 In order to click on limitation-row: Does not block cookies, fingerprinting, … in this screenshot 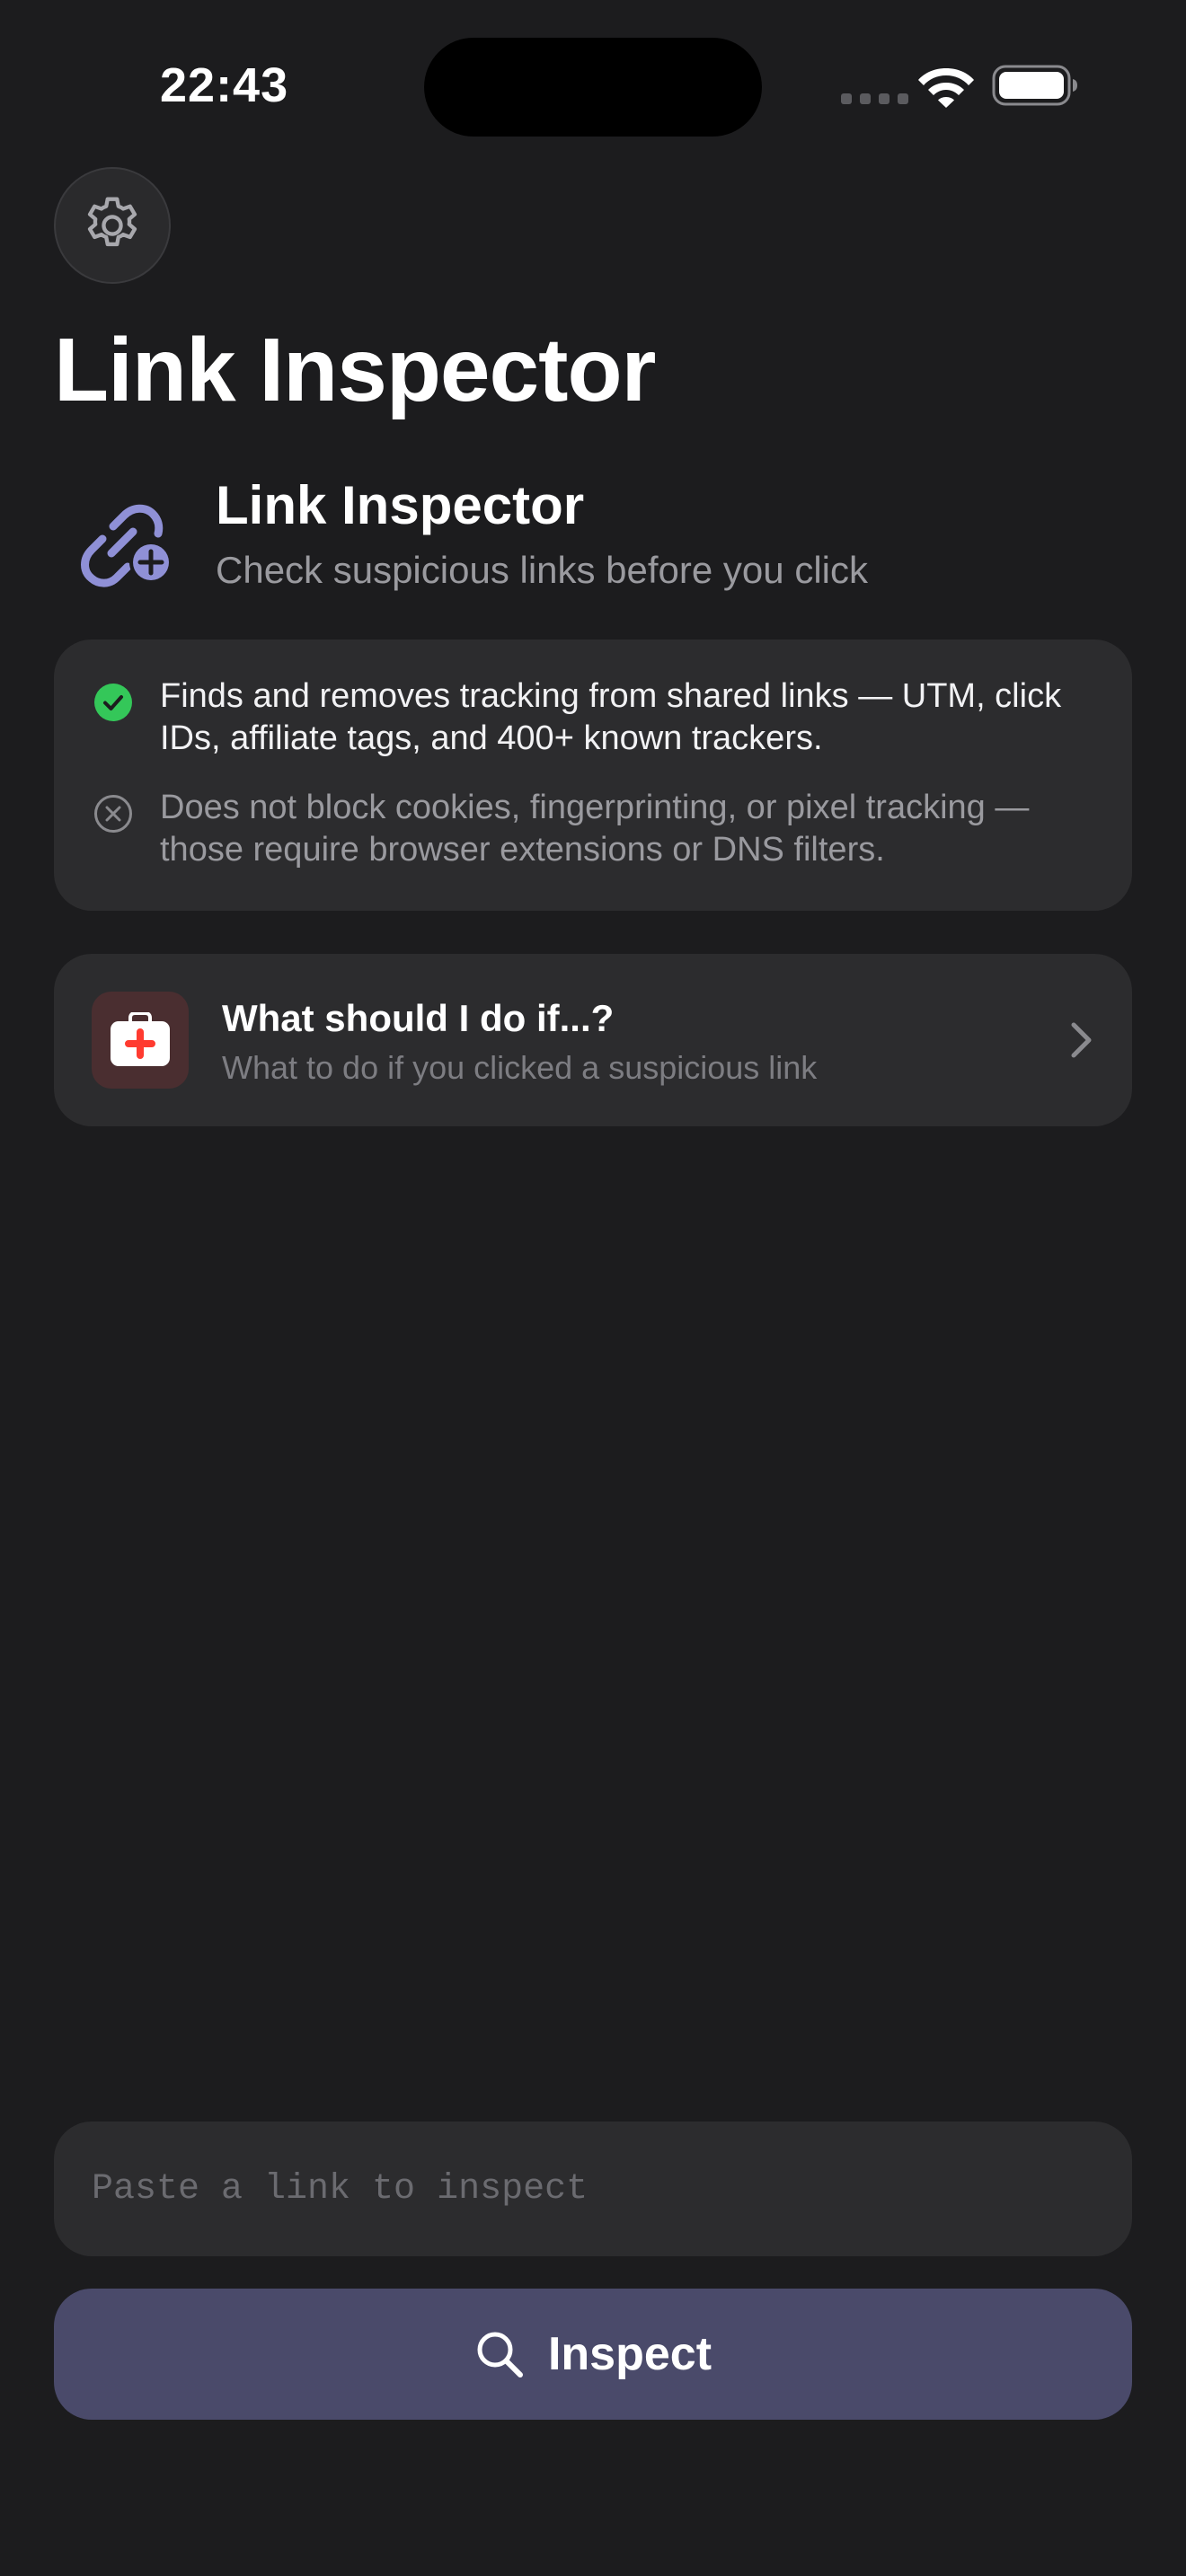, I will do `click(592, 829)`.